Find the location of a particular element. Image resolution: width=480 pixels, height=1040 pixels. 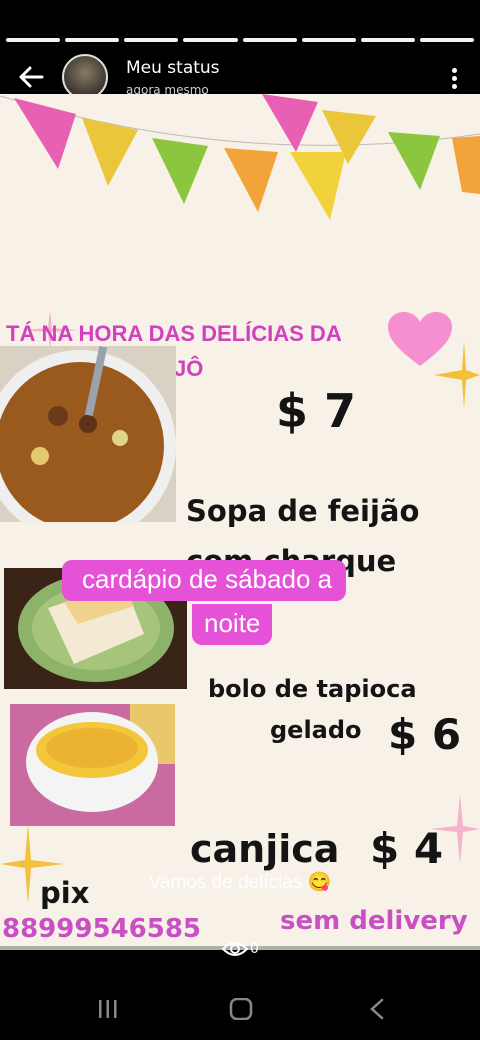

heart-icon is located at coordinates (420, 339).